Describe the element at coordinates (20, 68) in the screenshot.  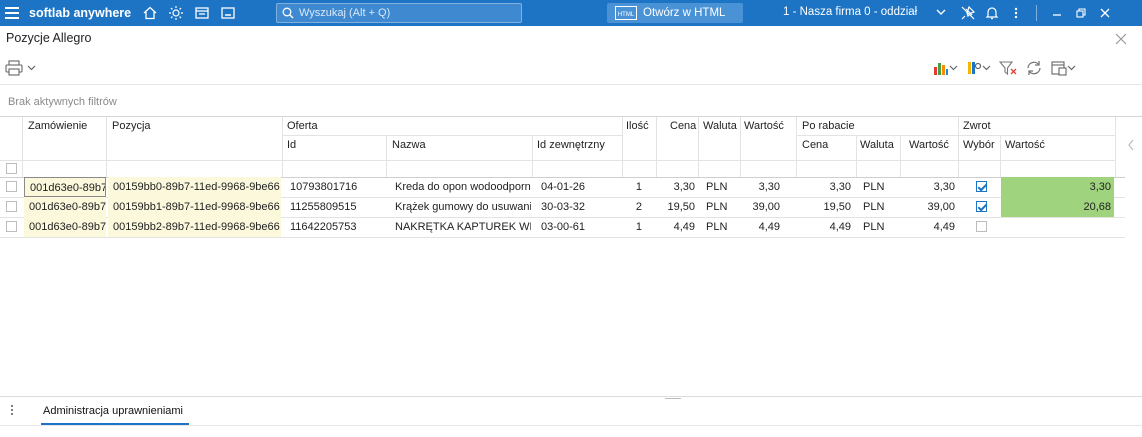
I see `print-menu` at that location.